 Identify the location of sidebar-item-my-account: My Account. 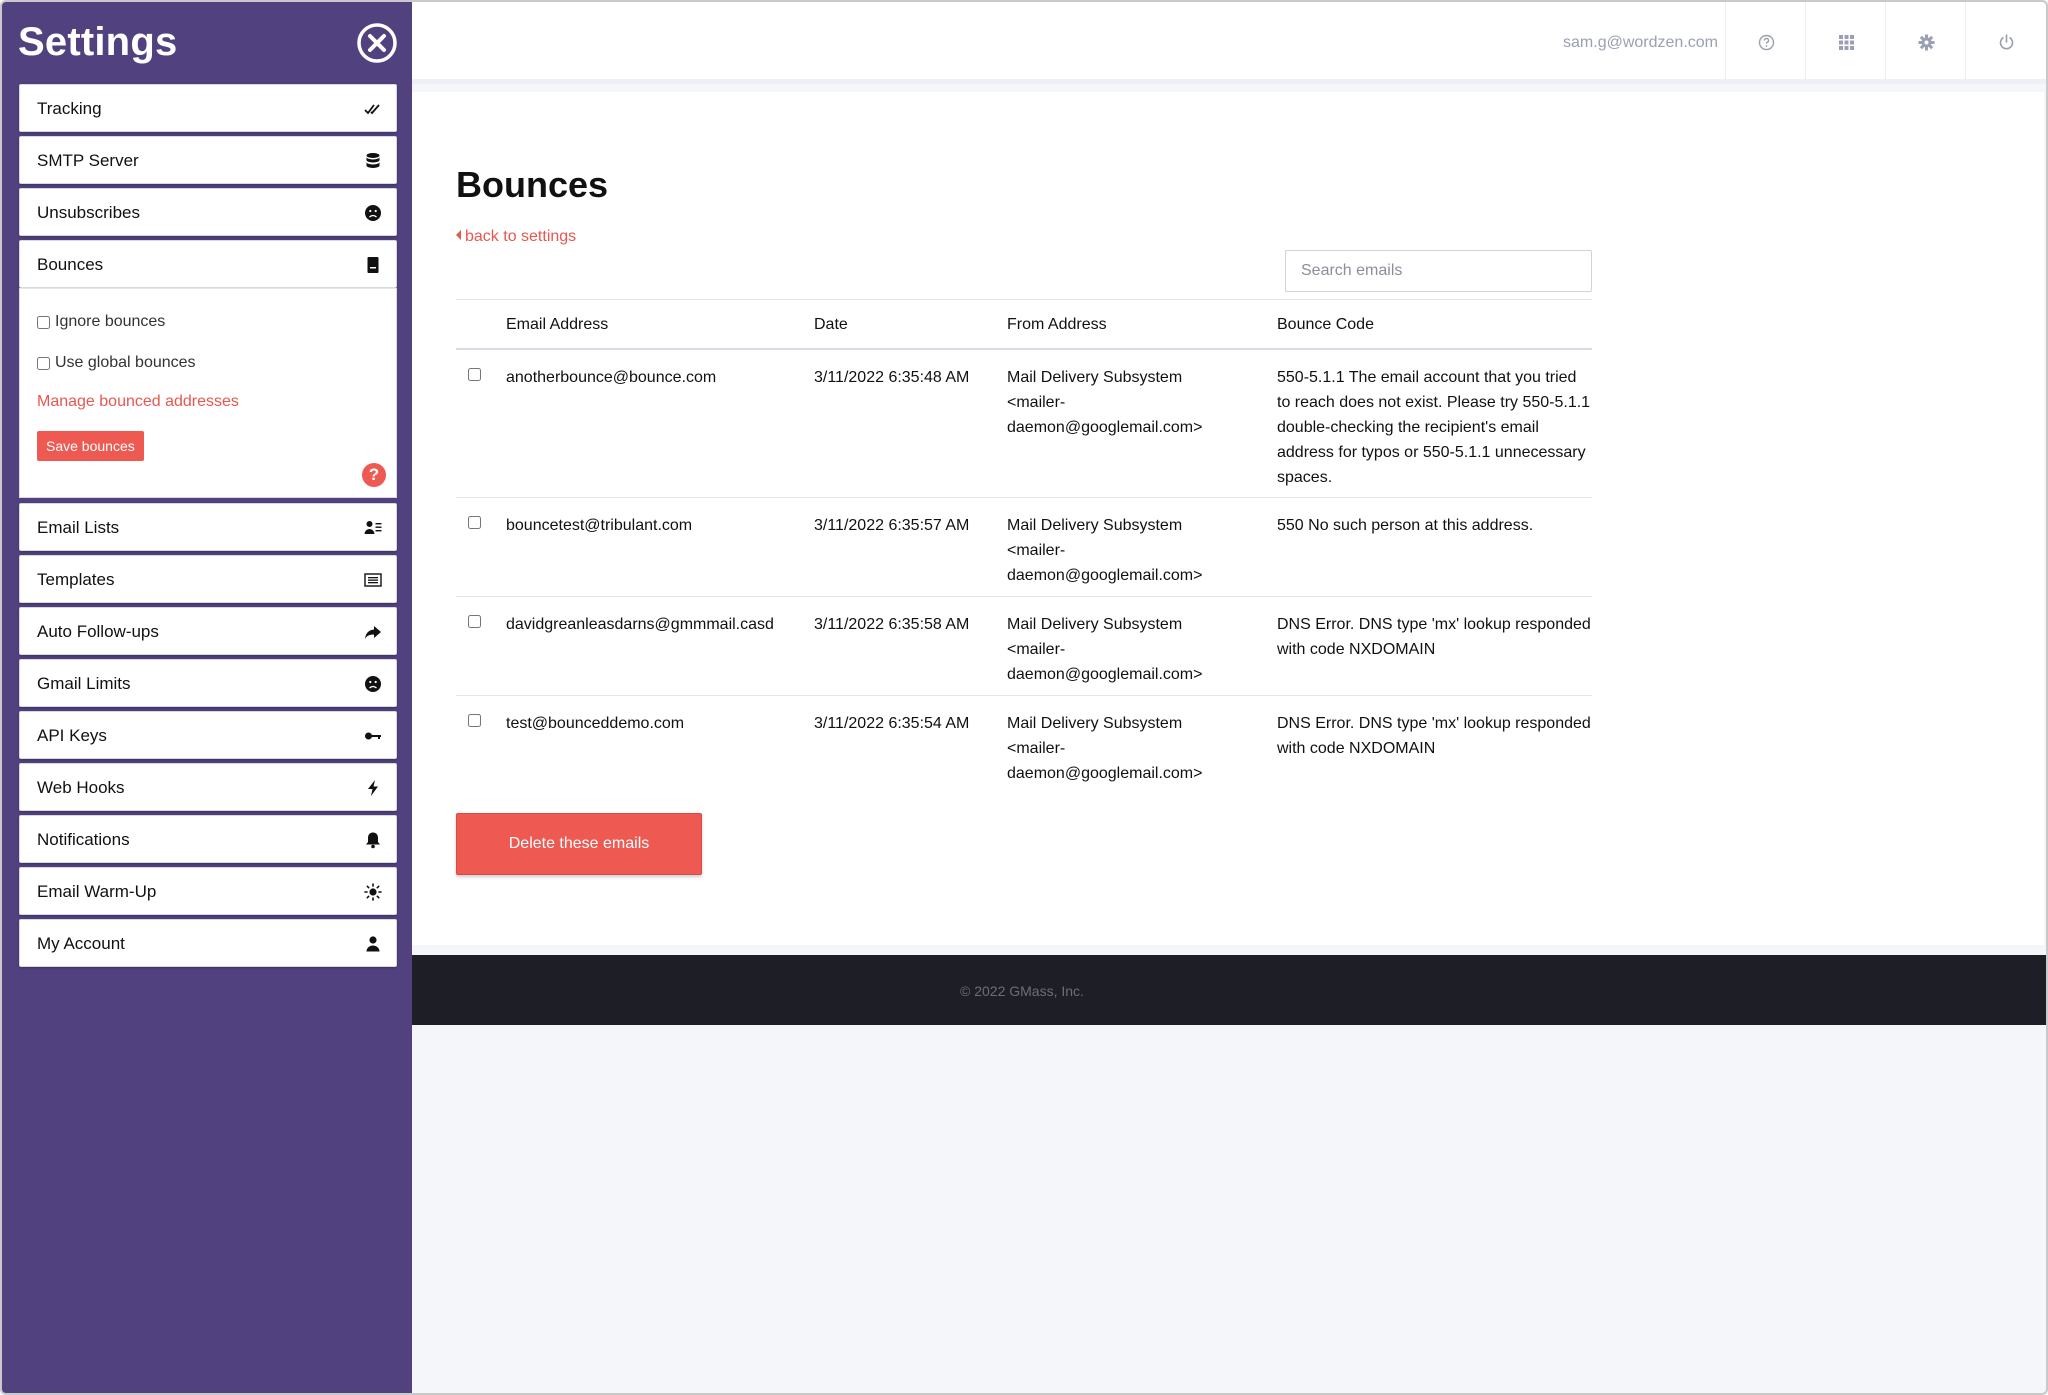
(208, 943).